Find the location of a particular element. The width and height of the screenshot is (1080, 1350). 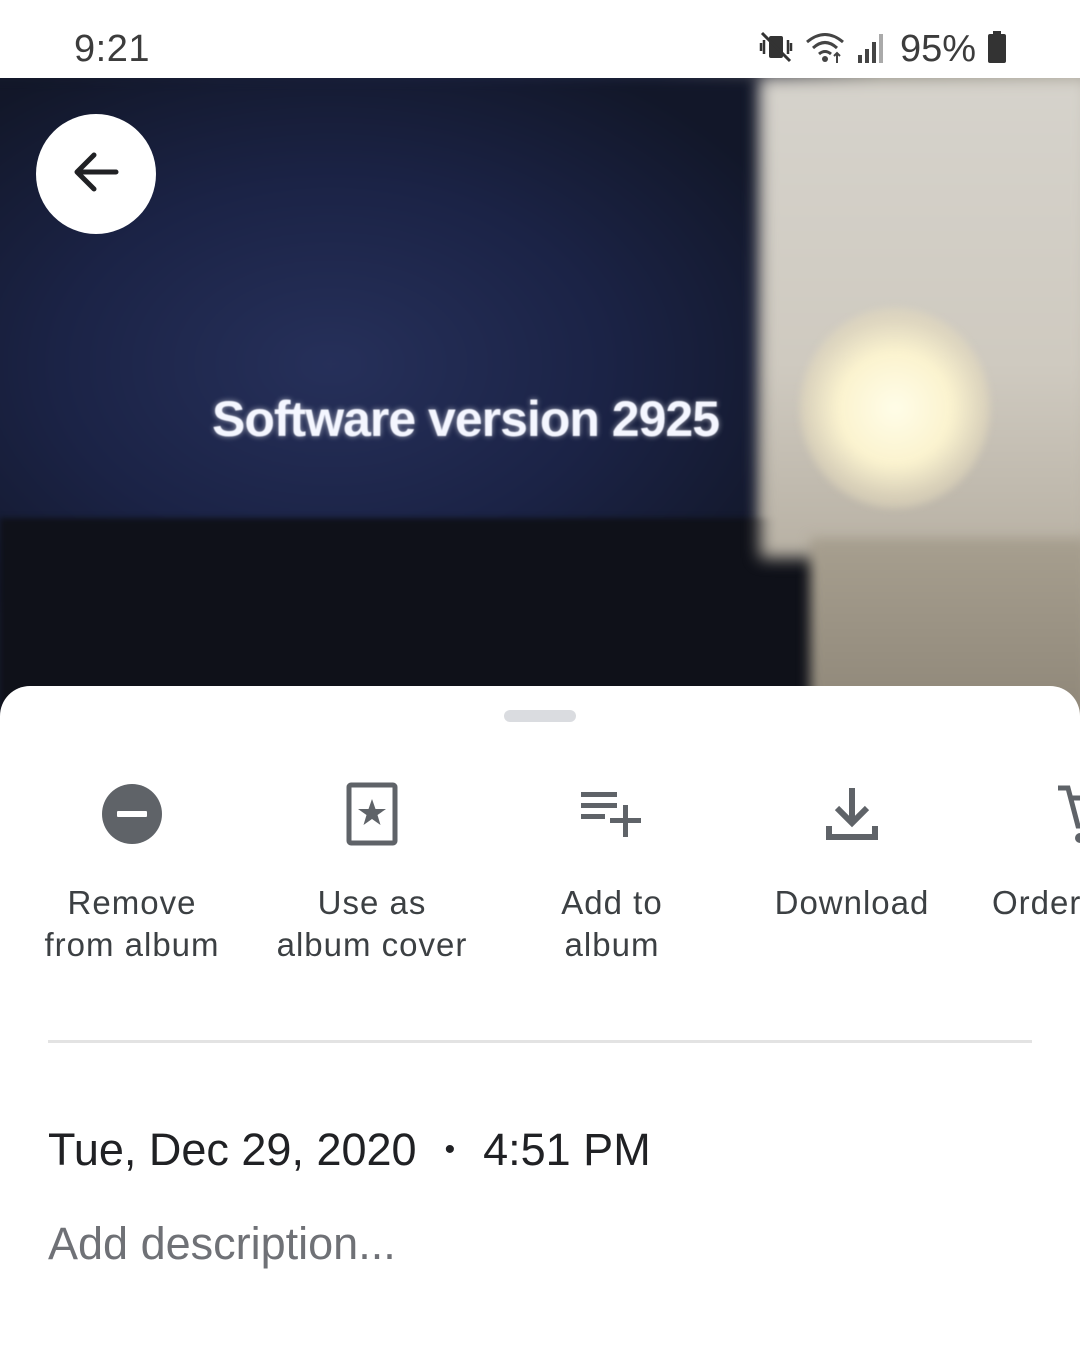

order-button: Order is located at coordinates (1026, 873).